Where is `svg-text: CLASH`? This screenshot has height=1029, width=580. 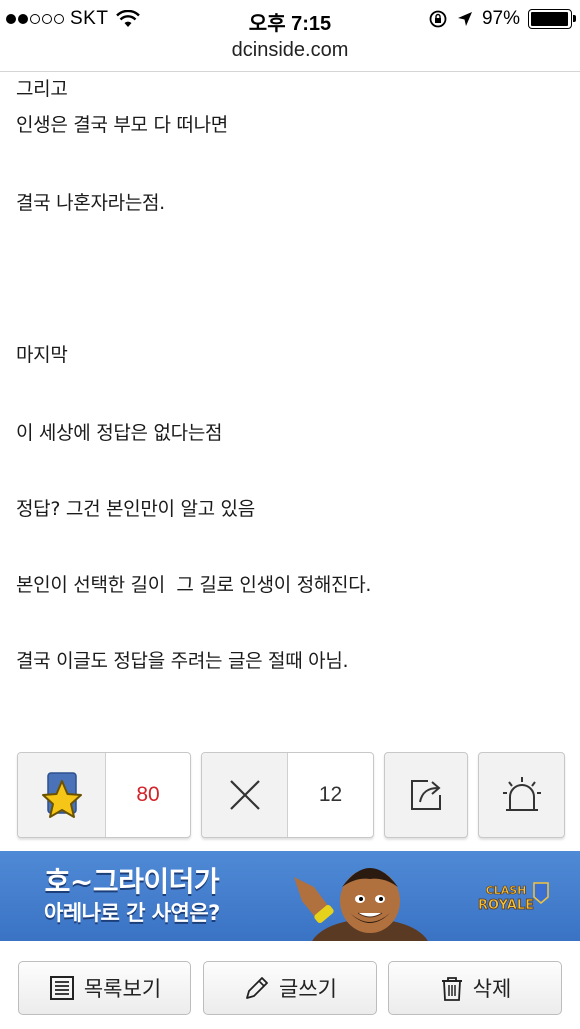
svg-text: CLASH is located at coordinates (506, 890).